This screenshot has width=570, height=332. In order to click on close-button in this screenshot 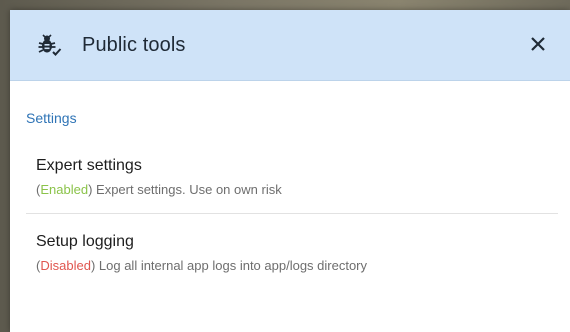, I will do `click(538, 44)`.